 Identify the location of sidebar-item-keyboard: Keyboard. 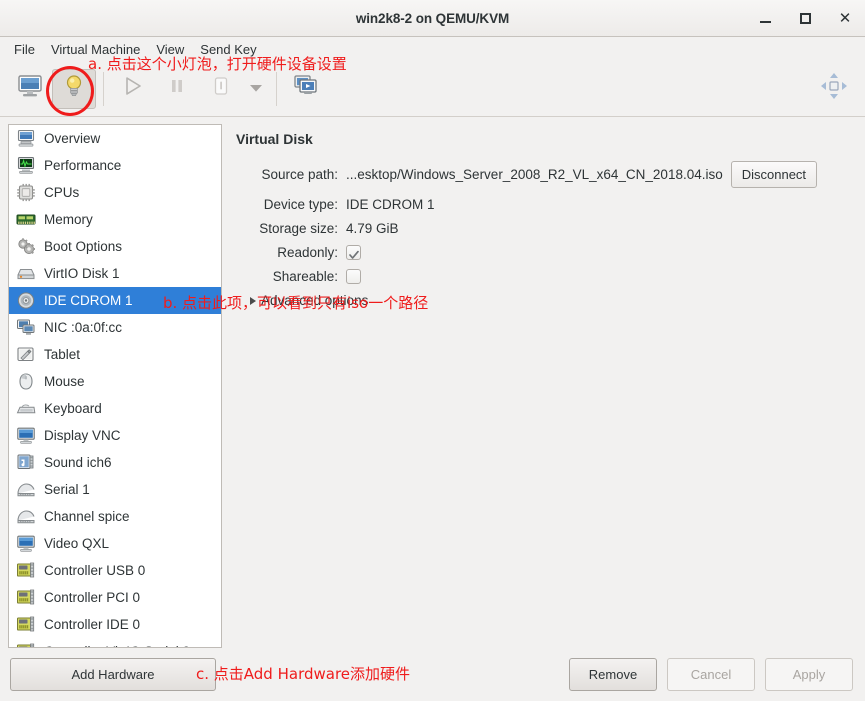
(115, 408).